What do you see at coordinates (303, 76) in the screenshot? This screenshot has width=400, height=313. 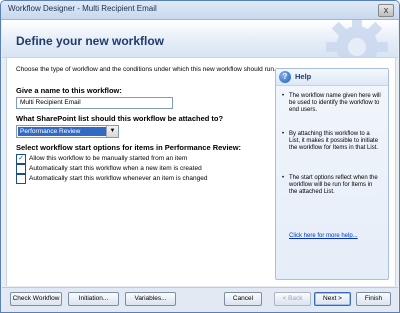 I see `help-title: Help` at bounding box center [303, 76].